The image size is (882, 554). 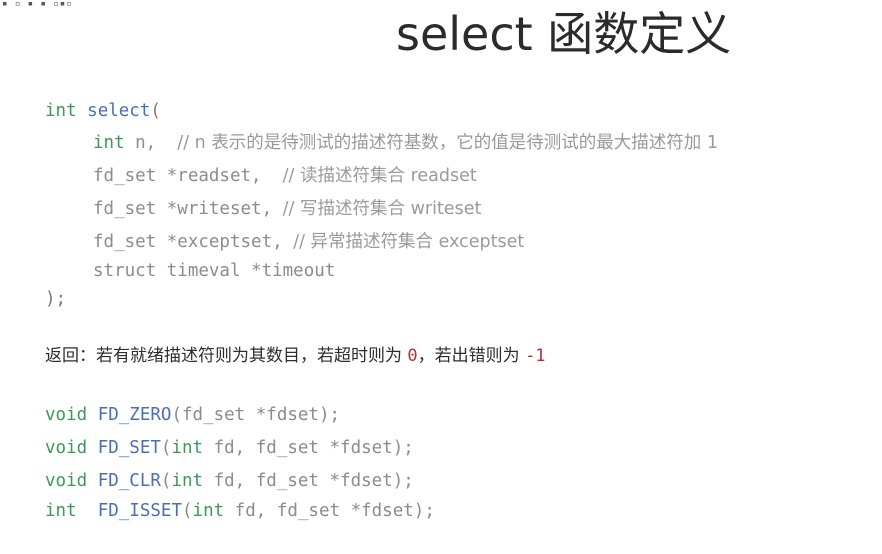 I want to click on close-paren: );, so click(x=56, y=299).